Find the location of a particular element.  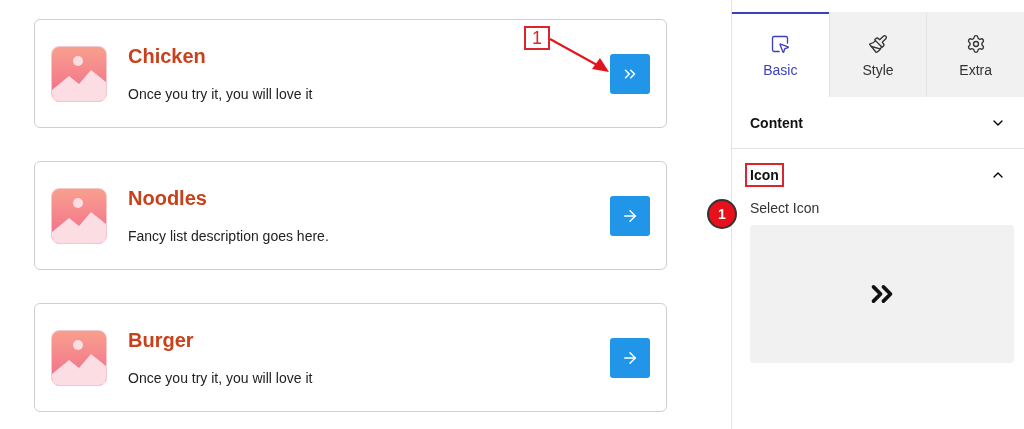

brush-icon is located at coordinates (878, 43).